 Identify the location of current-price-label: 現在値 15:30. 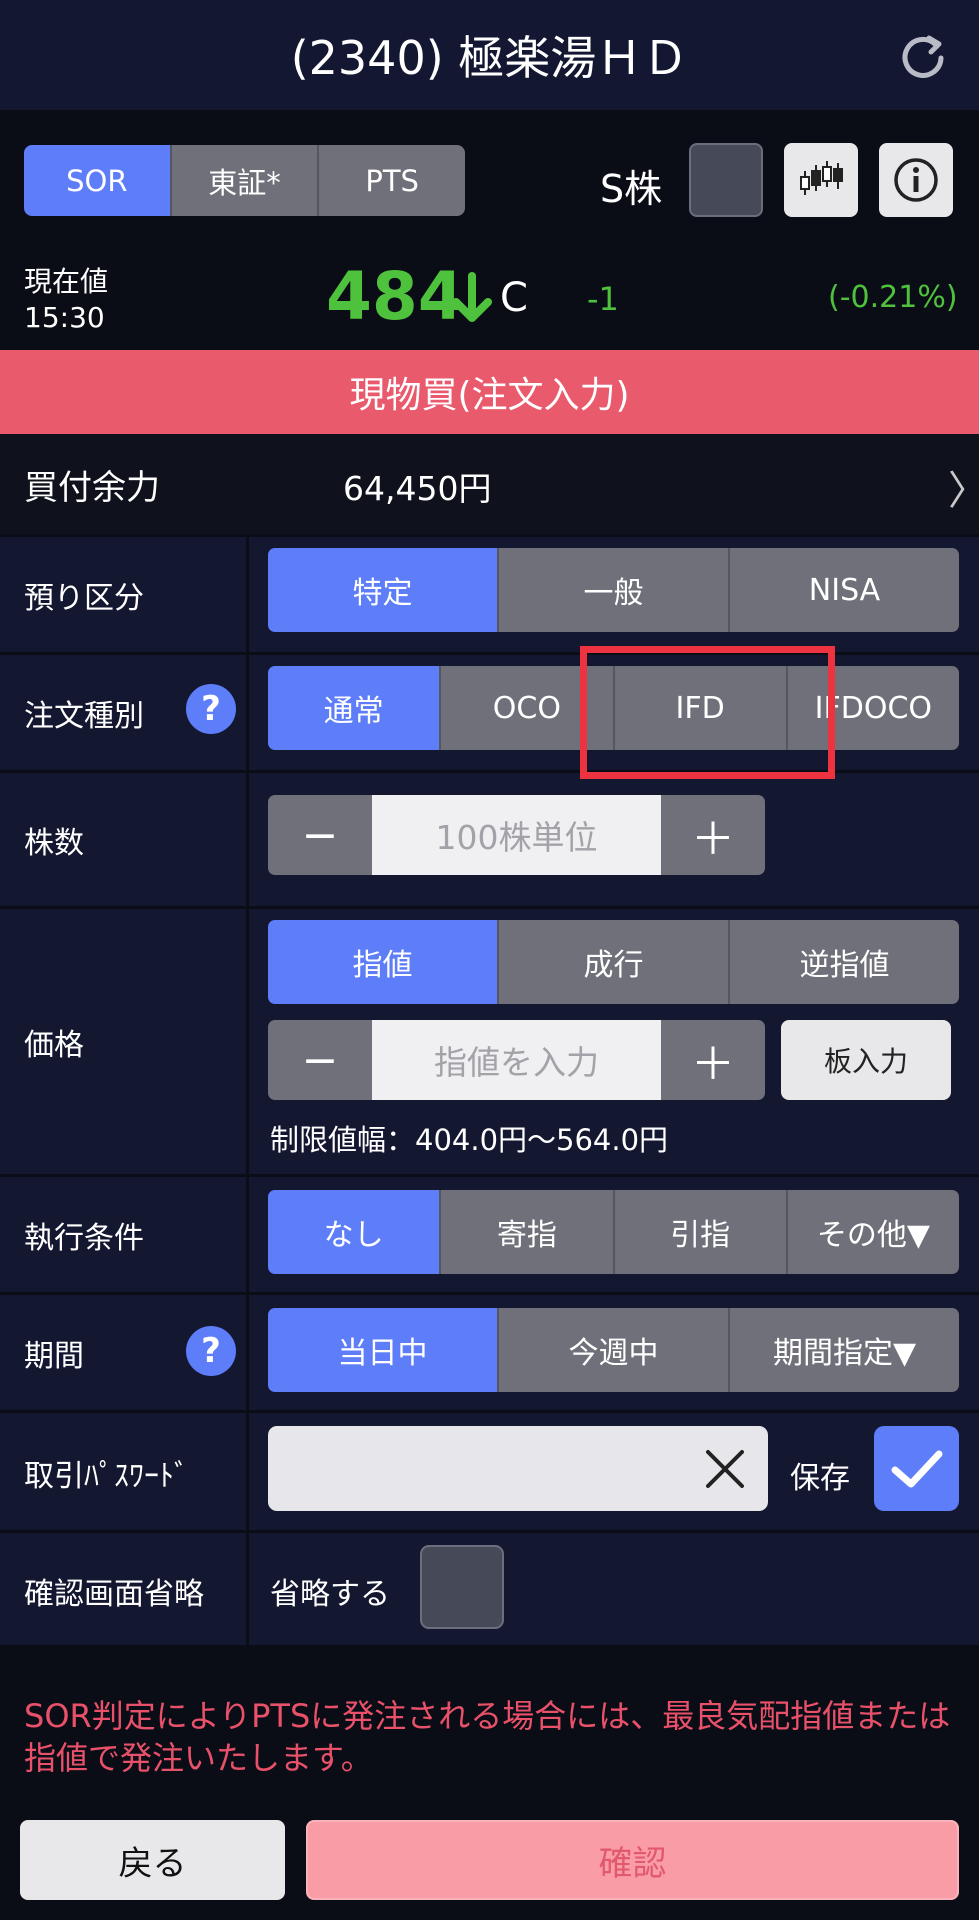
(66, 300).